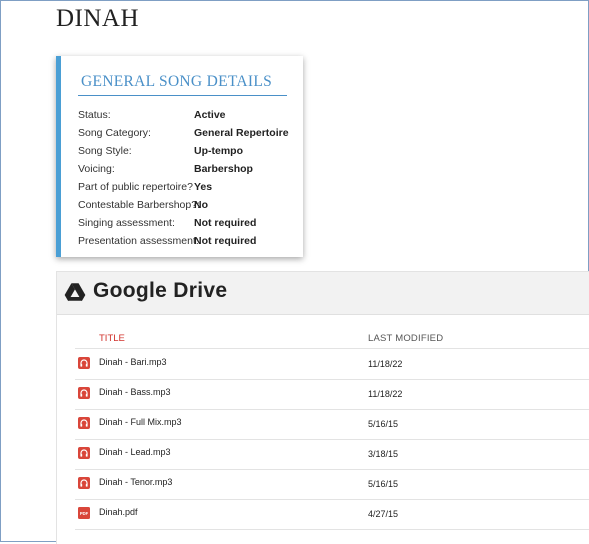  I want to click on drive-header: Google Drive, so click(323, 293).